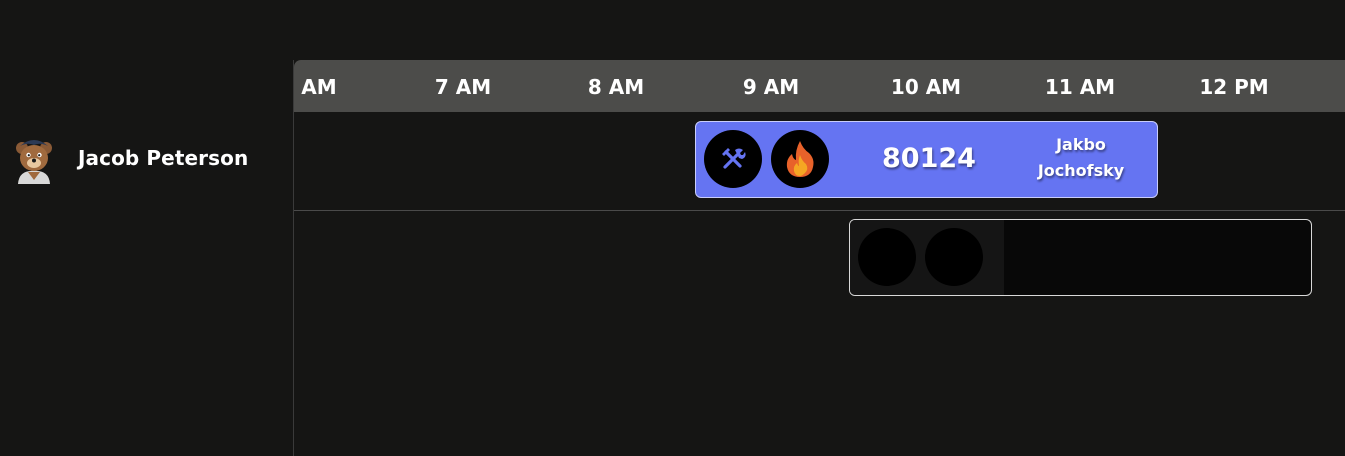 The image size is (1345, 456). I want to click on hour-label: AM, so click(319, 87).